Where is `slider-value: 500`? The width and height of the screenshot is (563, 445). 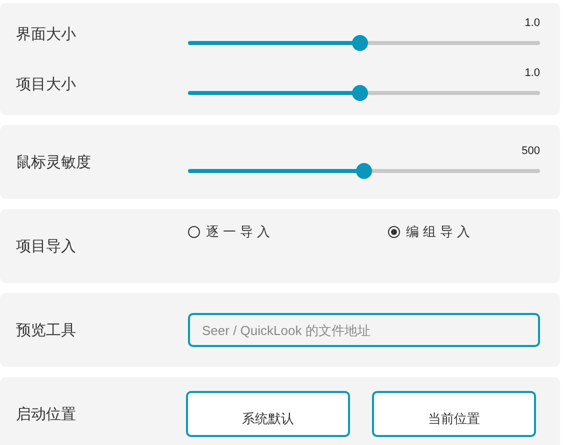 slider-value: 500 is located at coordinates (531, 151).